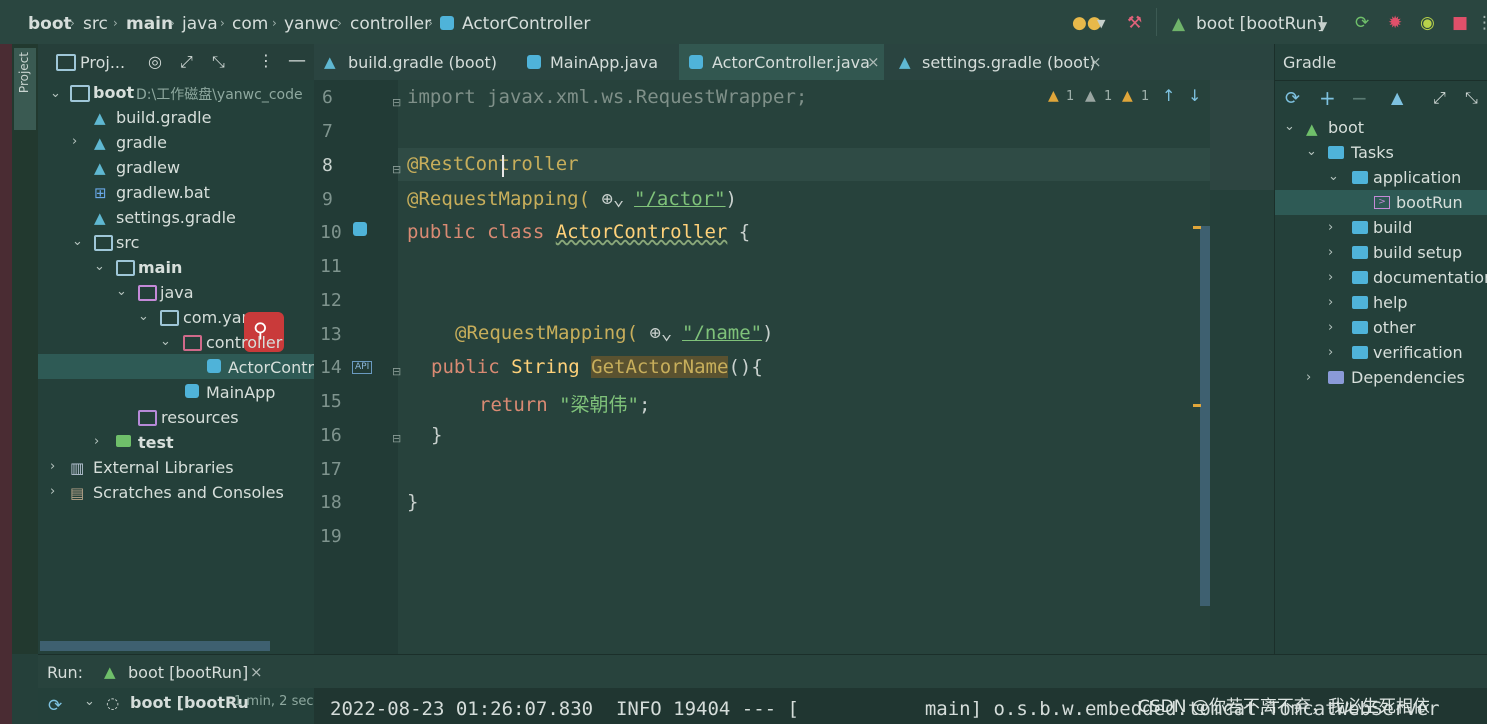 This screenshot has height=724, width=1487. Describe the element at coordinates (1394, 327) in the screenshot. I see `gradle-item-other: other` at that location.